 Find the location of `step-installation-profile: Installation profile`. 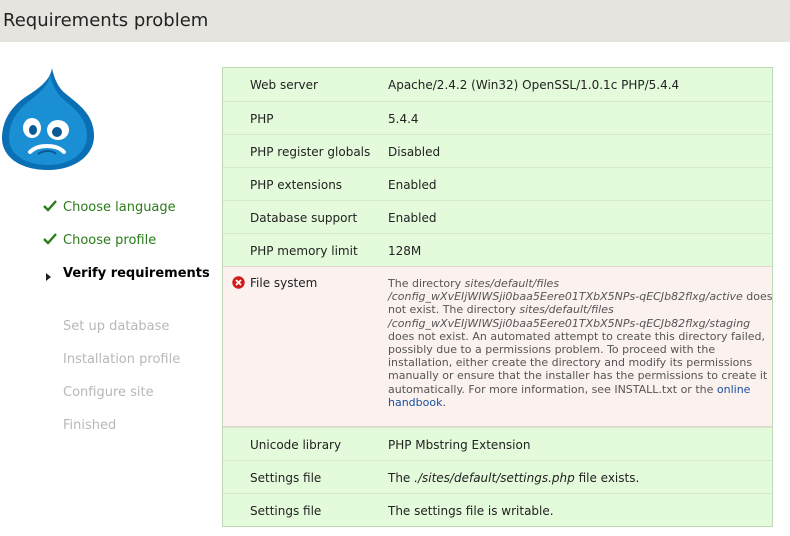

step-installation-profile: Installation profile is located at coordinates (127, 366).